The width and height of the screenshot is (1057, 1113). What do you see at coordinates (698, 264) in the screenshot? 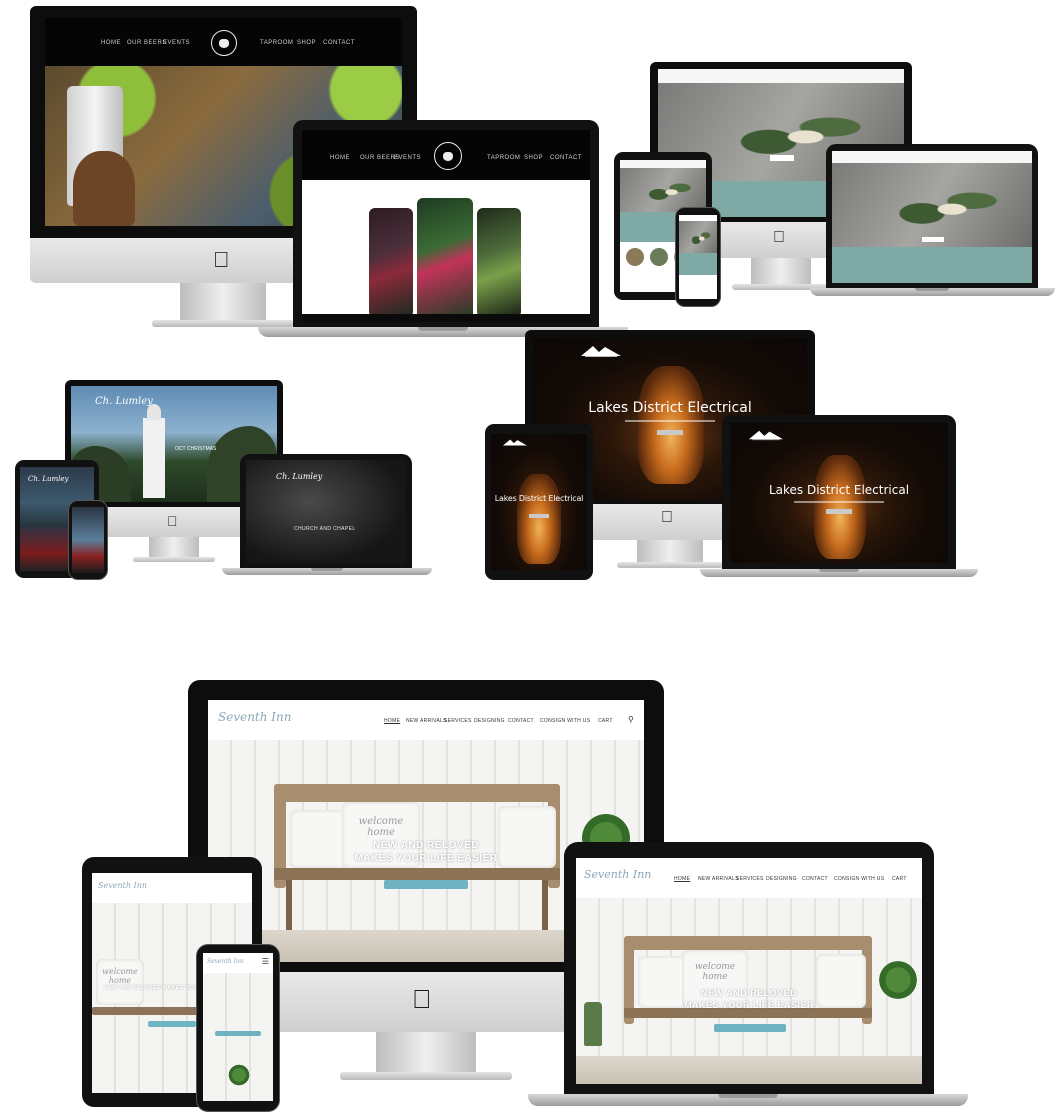
I see `florist-teal-band` at bounding box center [698, 264].